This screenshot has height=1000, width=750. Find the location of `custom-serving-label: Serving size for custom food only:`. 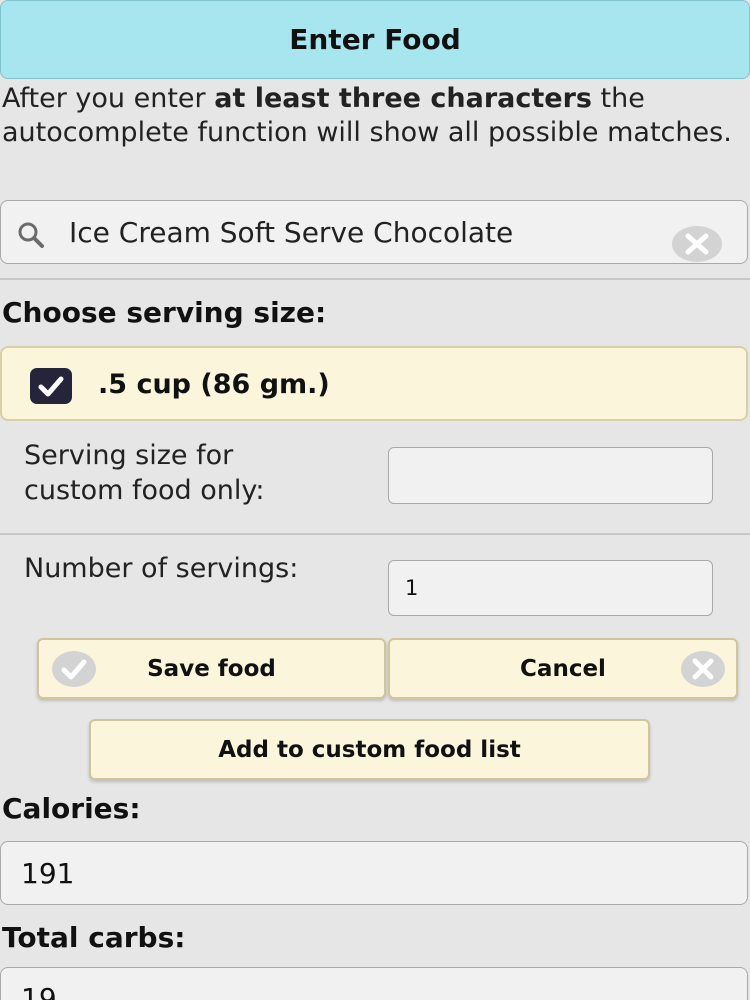

custom-serving-label: Serving size for custom food only: is located at coordinates (144, 473).